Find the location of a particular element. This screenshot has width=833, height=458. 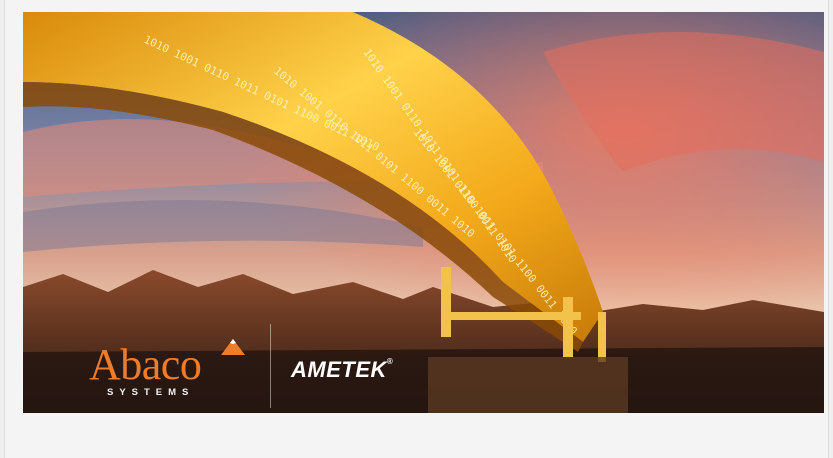

abaco-tagline: SYSTEMS is located at coordinates (151, 392).